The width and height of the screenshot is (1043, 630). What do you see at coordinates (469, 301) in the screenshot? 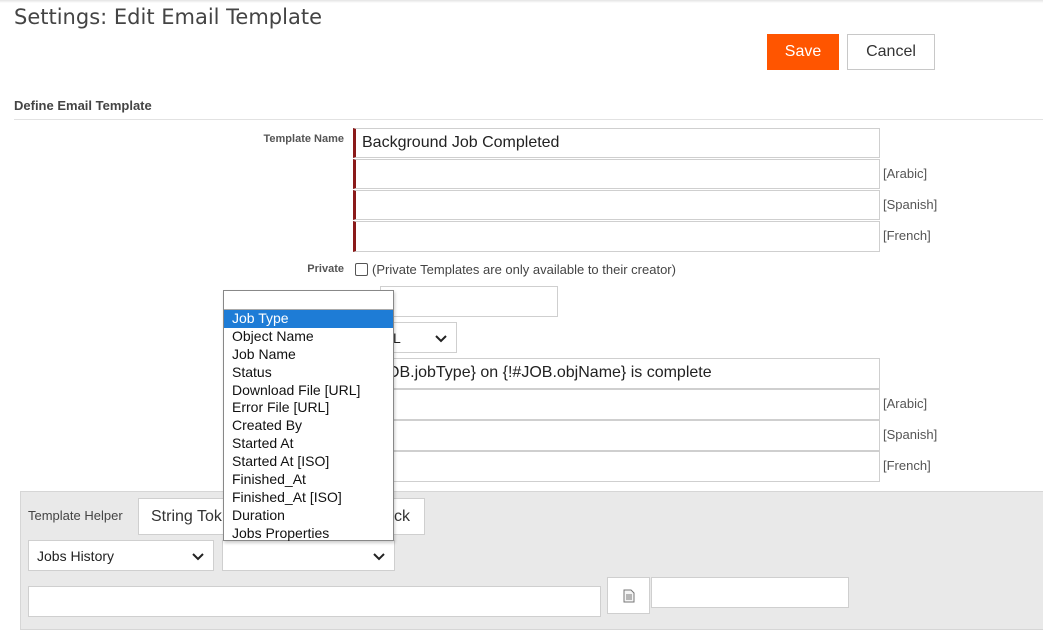
I see `hidden-field-input` at bounding box center [469, 301].